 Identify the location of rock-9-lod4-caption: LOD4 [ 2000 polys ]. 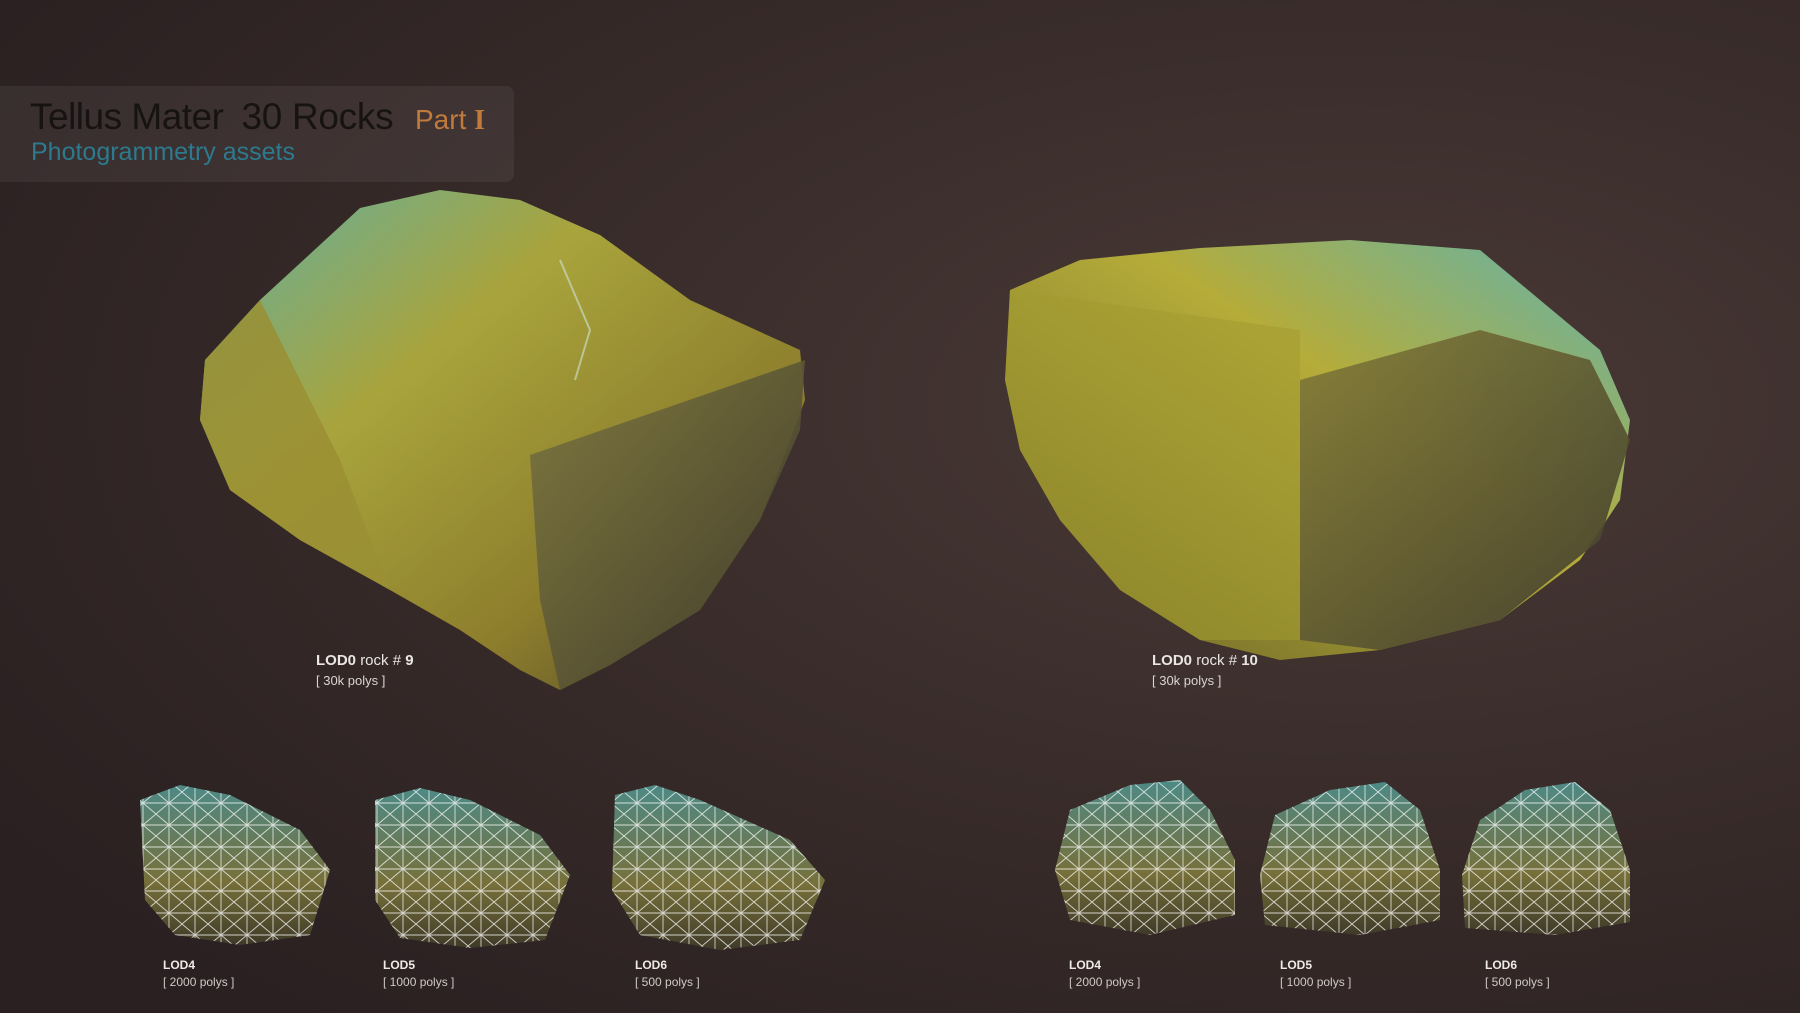
(198, 973).